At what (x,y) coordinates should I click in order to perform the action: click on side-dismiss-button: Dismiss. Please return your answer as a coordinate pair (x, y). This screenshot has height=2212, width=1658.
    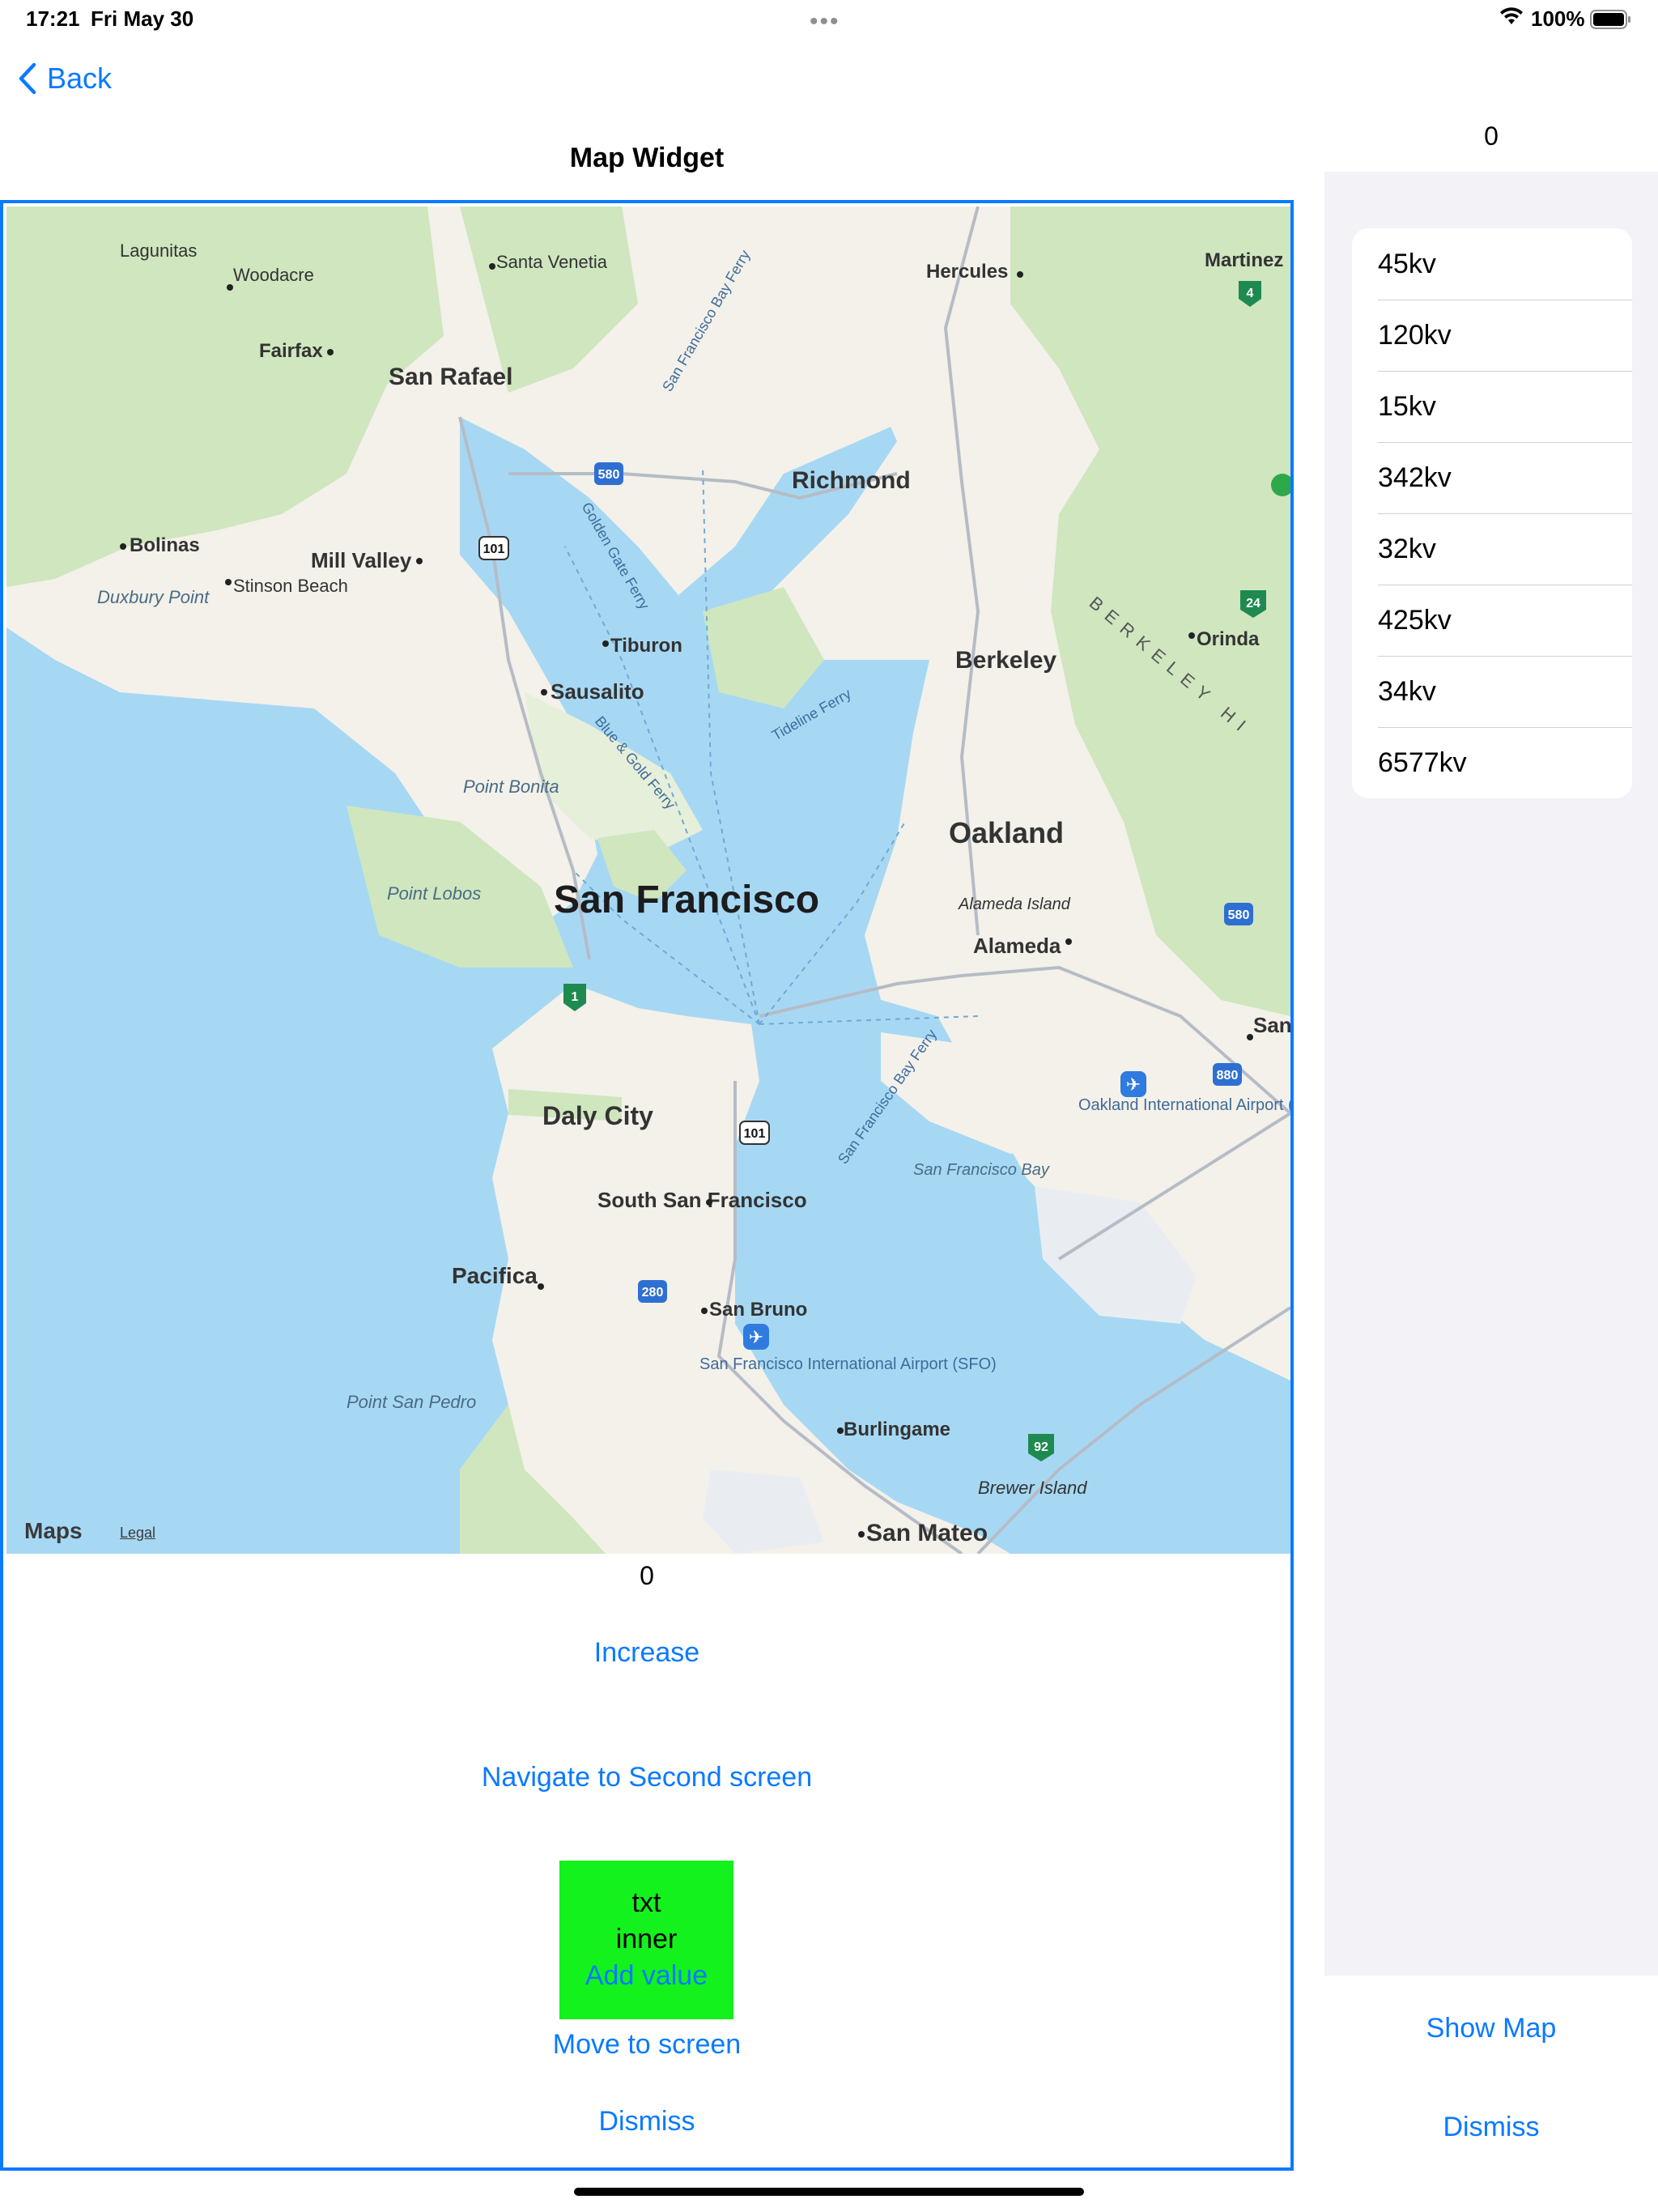
    Looking at the image, I should click on (1491, 2128).